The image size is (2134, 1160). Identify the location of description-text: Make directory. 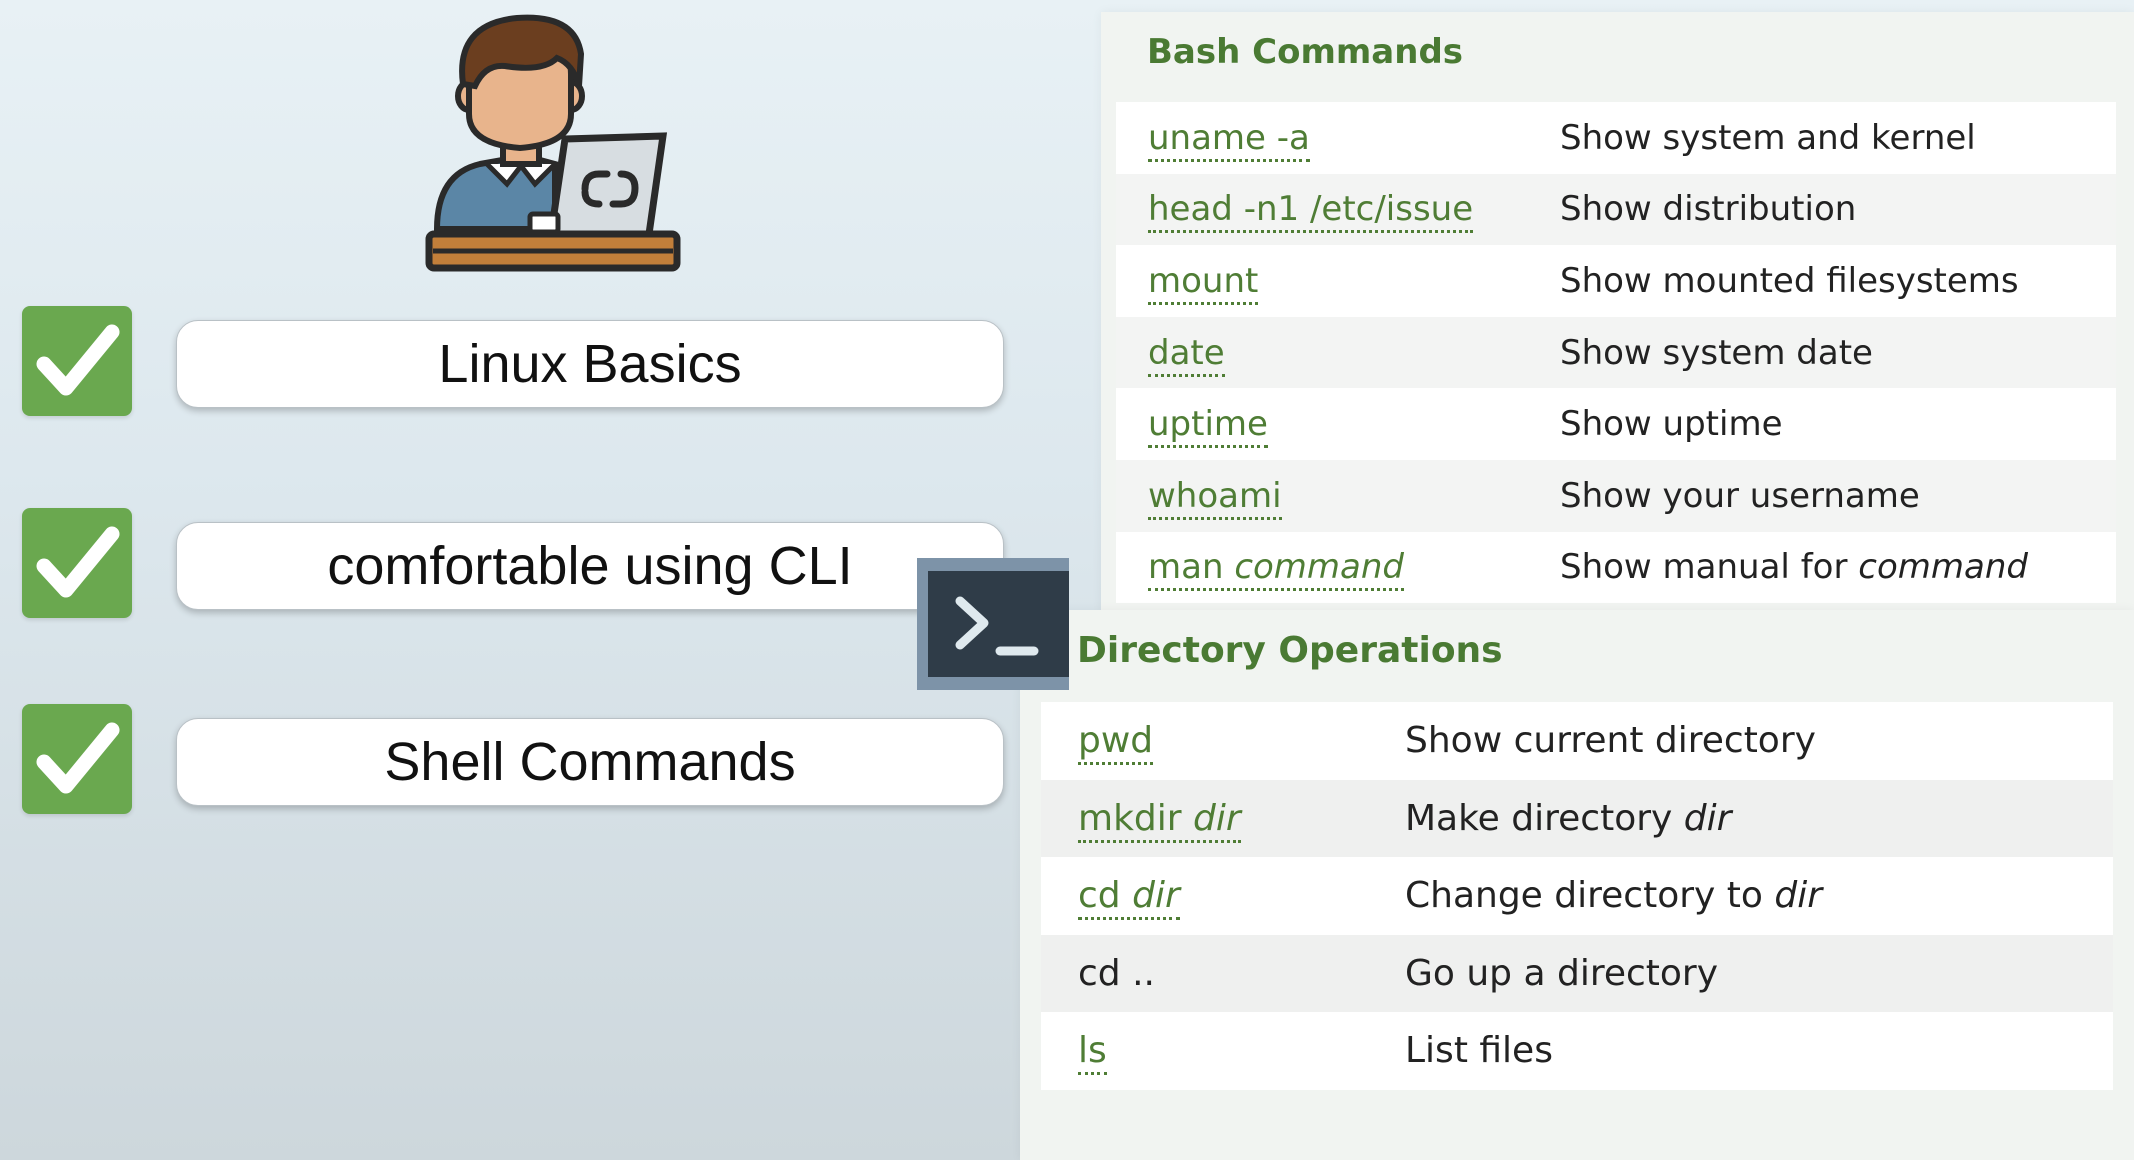
(1544, 818).